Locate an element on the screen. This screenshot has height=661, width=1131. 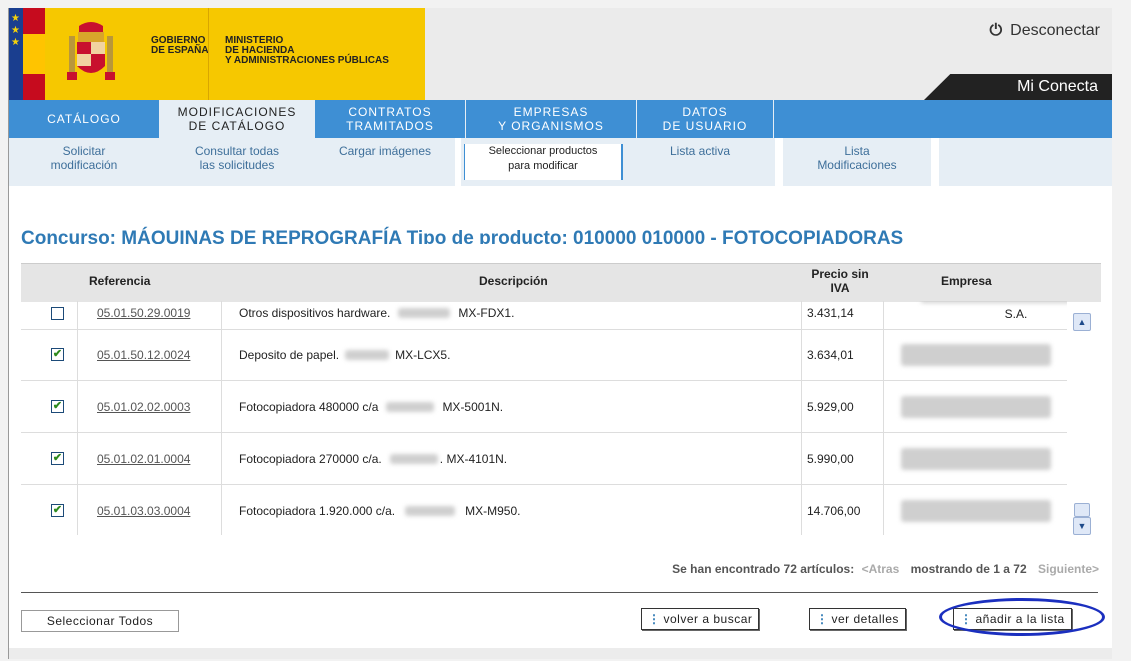
row-price: 3.634,01 is located at coordinates (830, 354).